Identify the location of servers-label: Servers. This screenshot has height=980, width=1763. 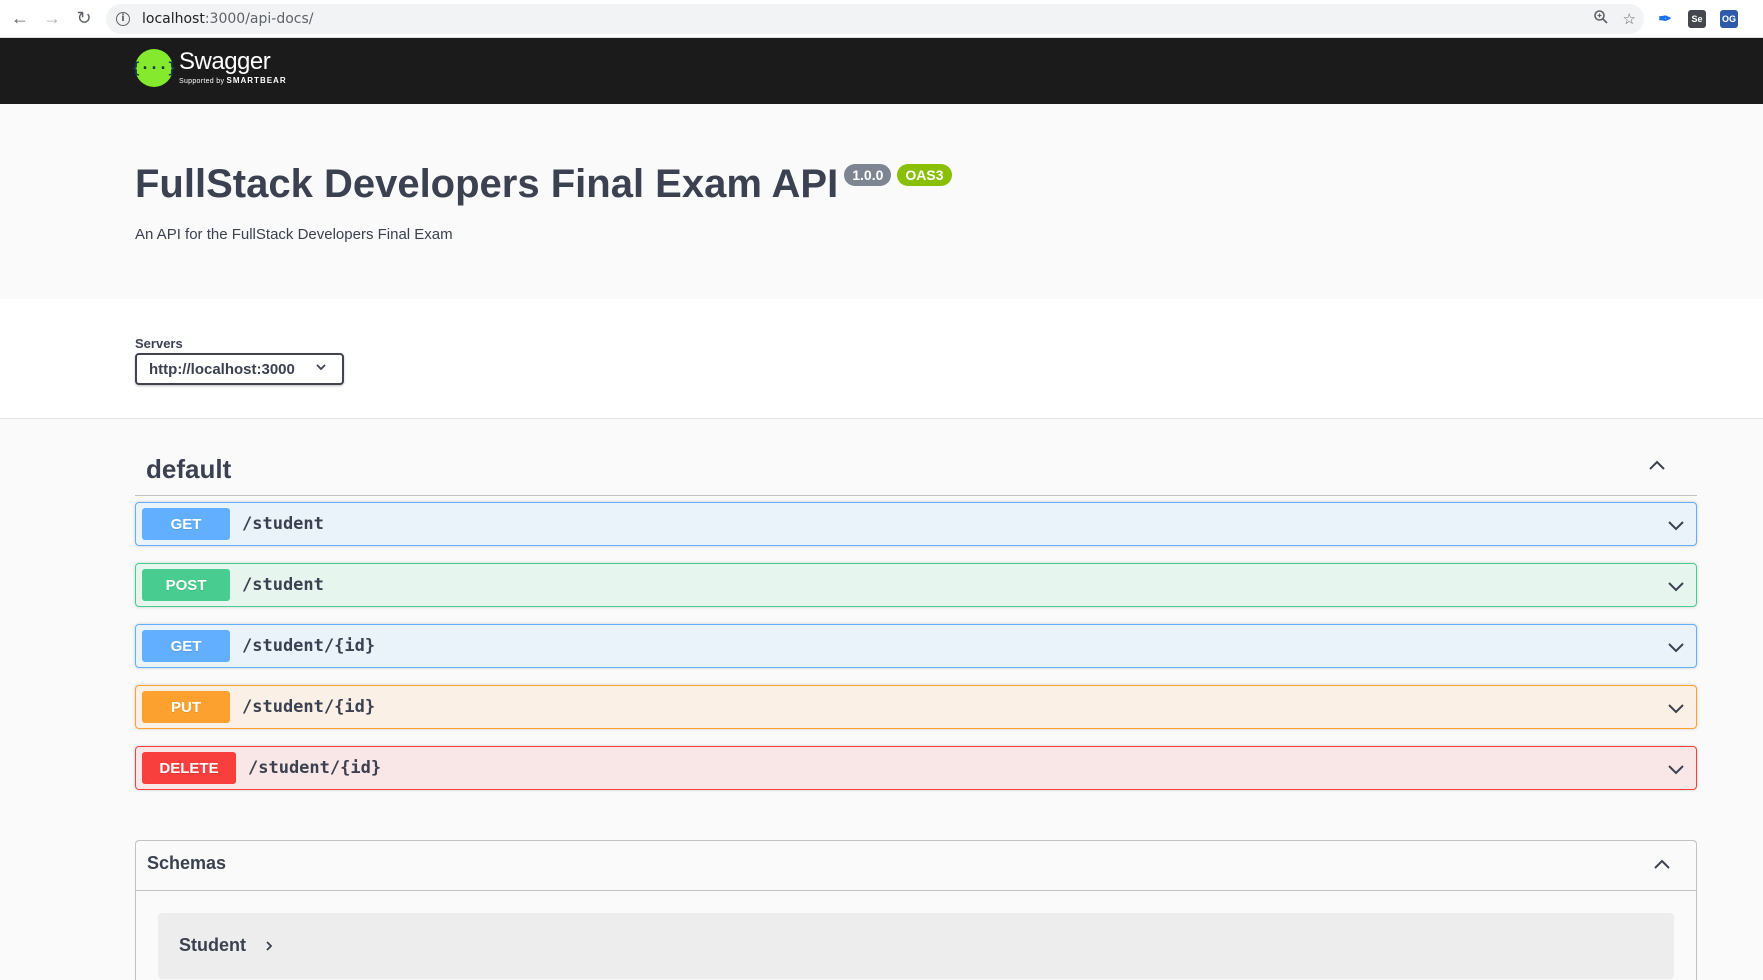
(159, 343).